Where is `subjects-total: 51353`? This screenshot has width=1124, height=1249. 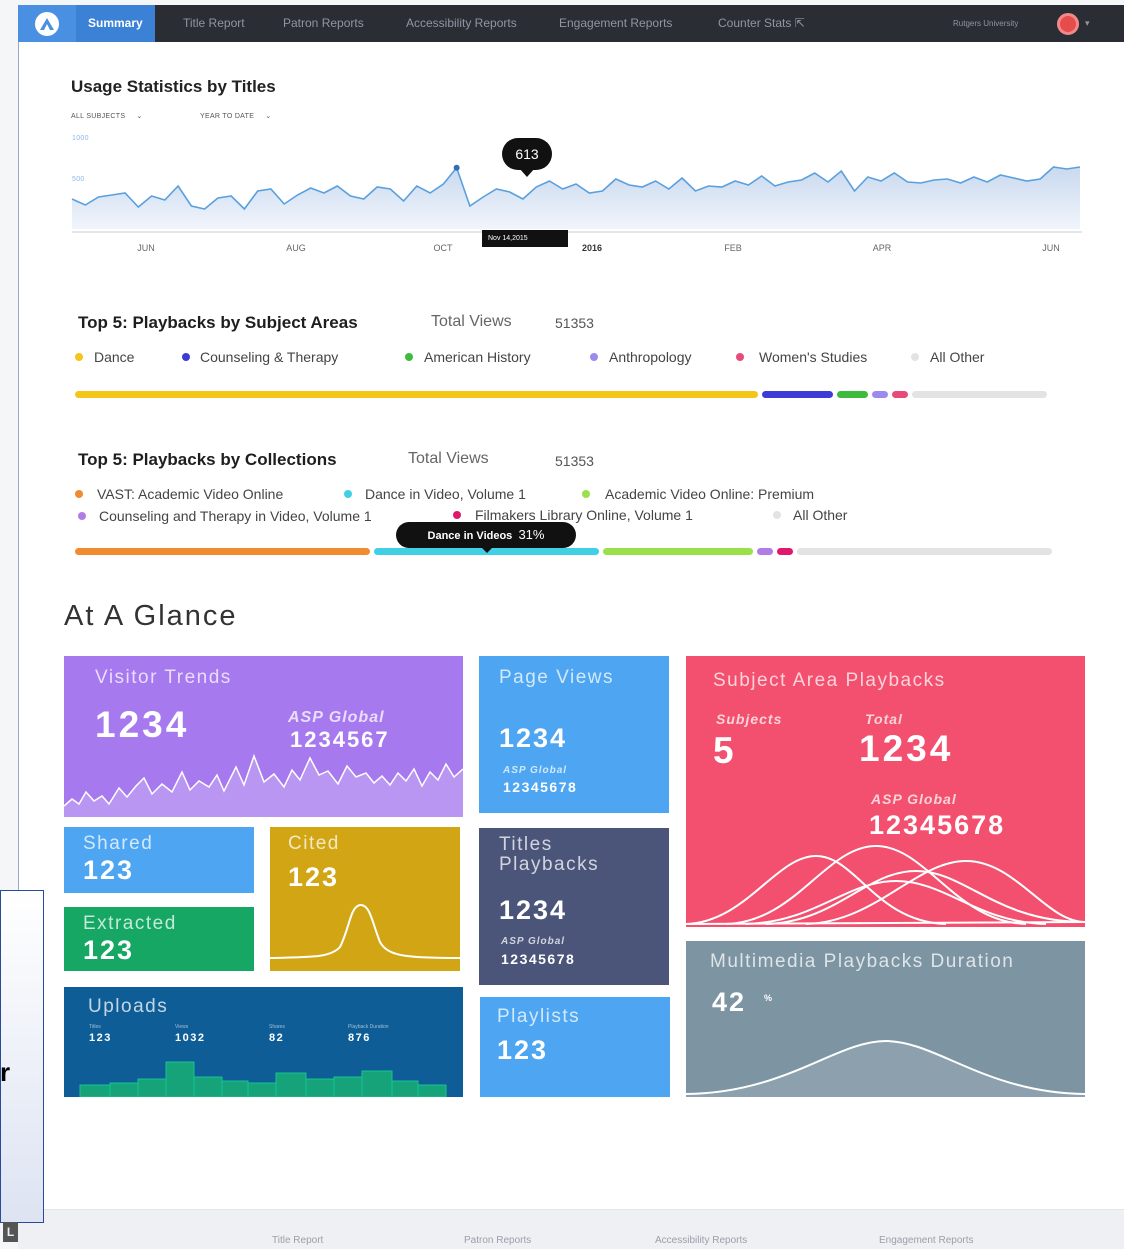
subjects-total: 51353 is located at coordinates (574, 323).